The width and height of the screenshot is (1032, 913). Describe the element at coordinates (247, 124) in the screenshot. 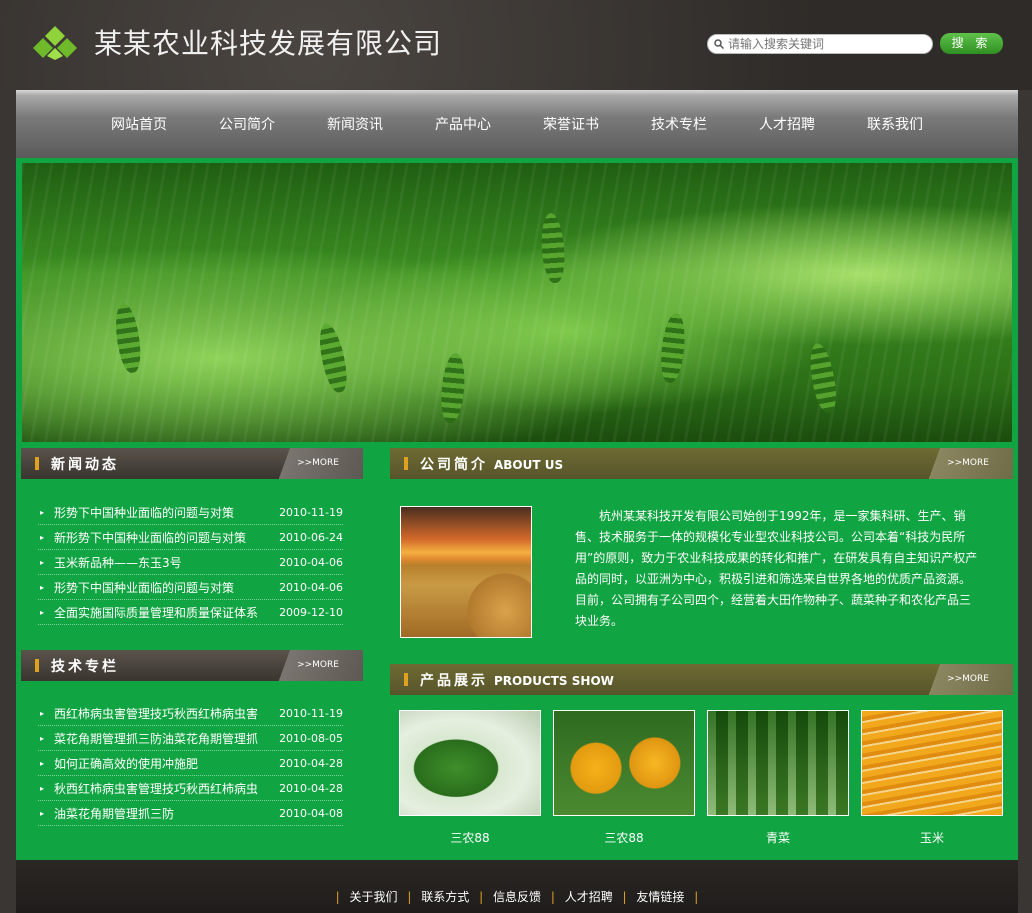

I see `nav-about: 公司简介` at that location.